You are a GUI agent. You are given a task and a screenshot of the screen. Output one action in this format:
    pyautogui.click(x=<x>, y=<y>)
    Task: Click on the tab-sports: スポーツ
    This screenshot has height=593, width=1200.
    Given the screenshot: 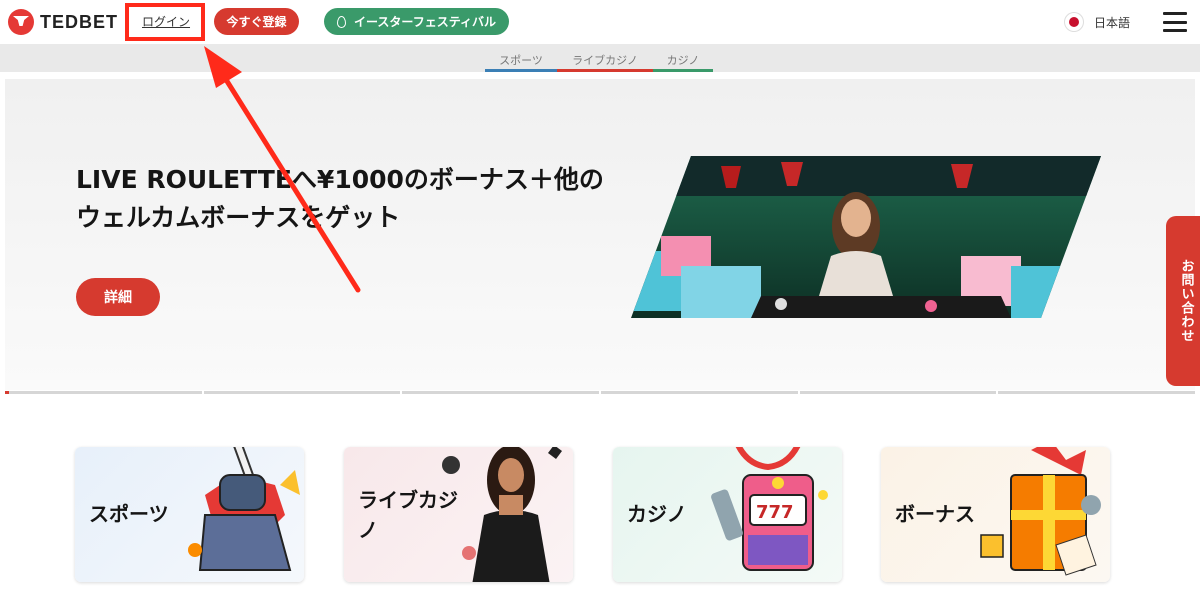 What is the action you would take?
    pyautogui.click(x=521, y=62)
    